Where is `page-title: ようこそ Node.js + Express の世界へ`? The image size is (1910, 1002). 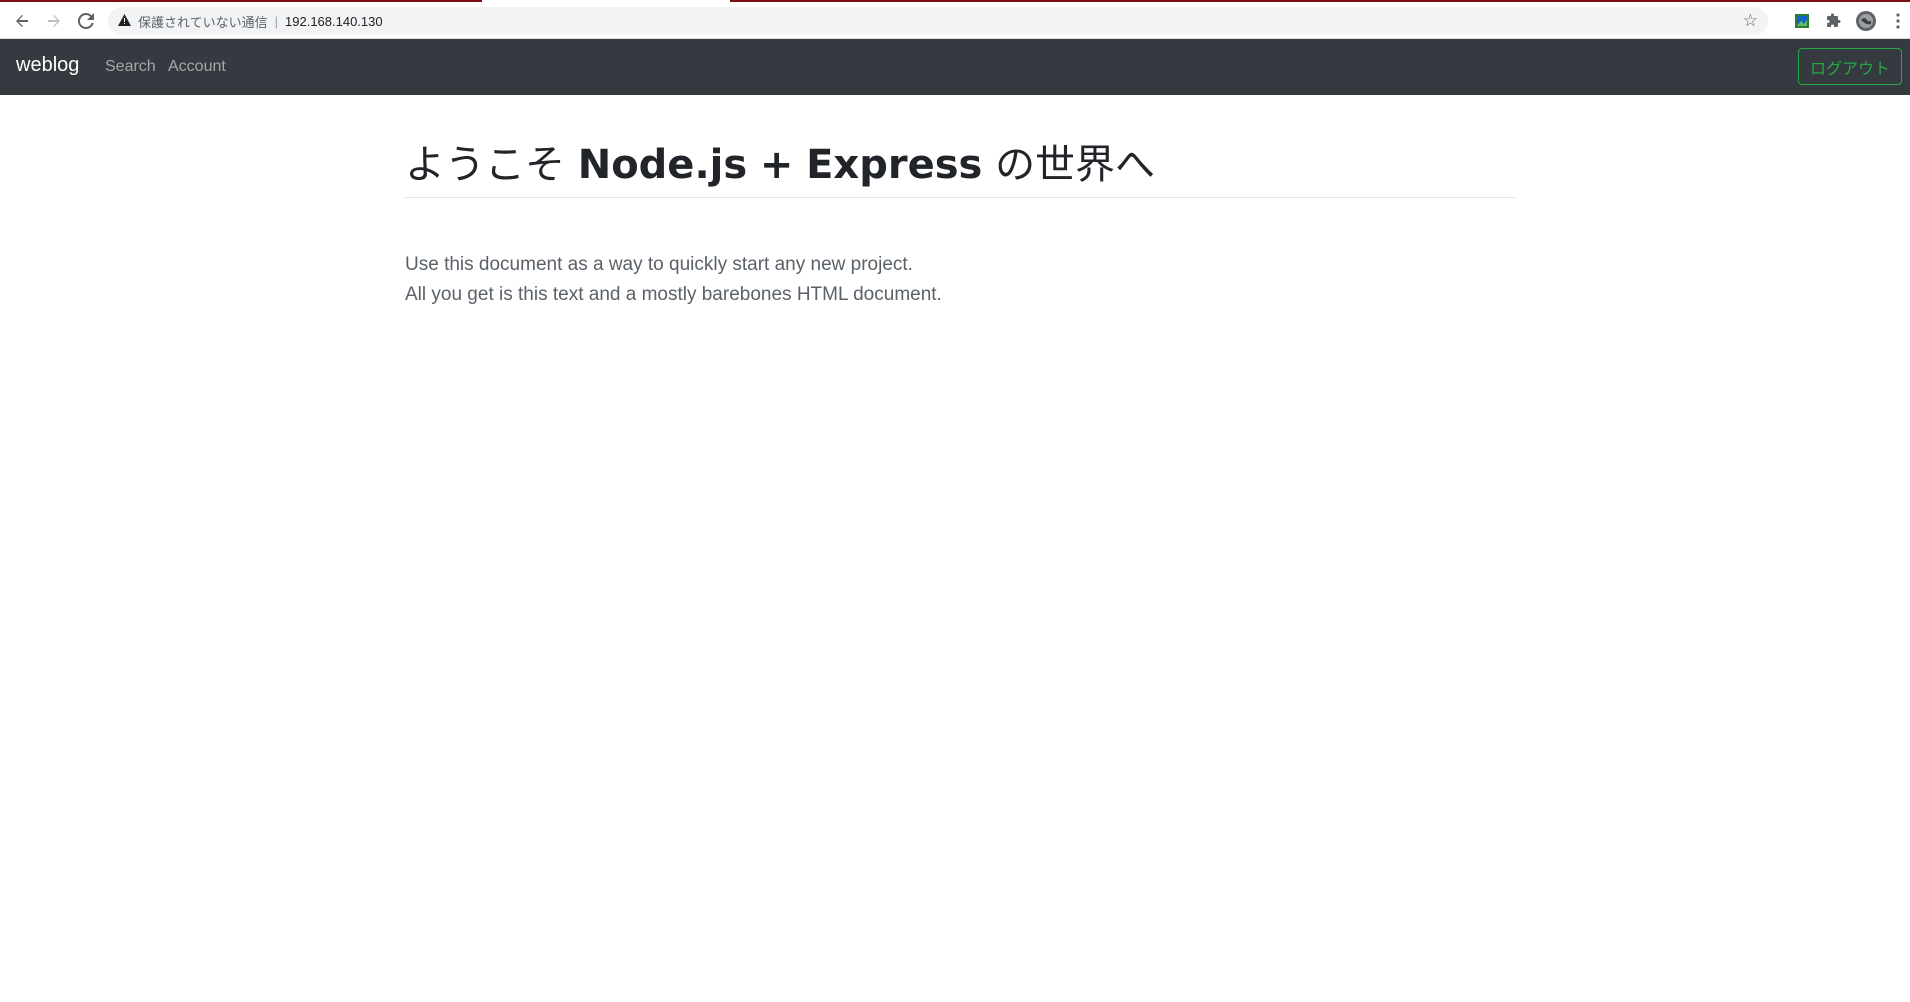
page-title: ようこそ Node.js + Express の世界へ is located at coordinates (960, 165).